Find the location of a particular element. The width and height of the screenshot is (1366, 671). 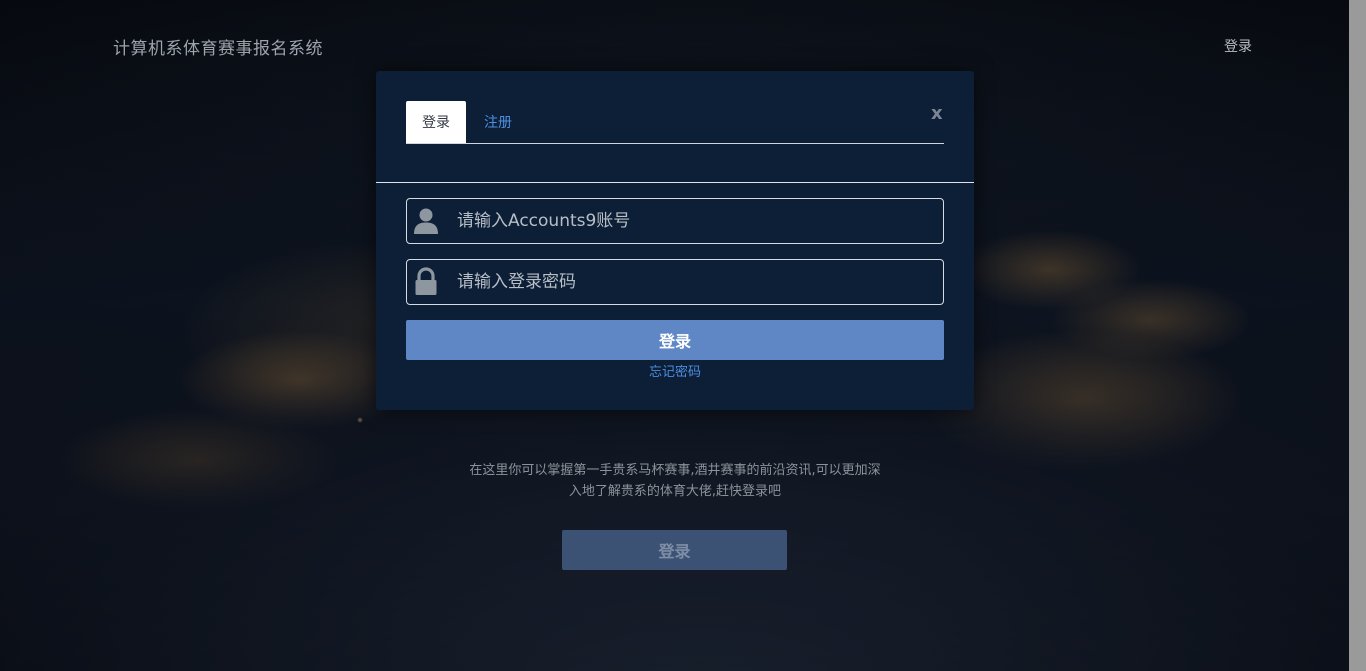

forgot-password-link: 忘记密码 is located at coordinates (675, 370).